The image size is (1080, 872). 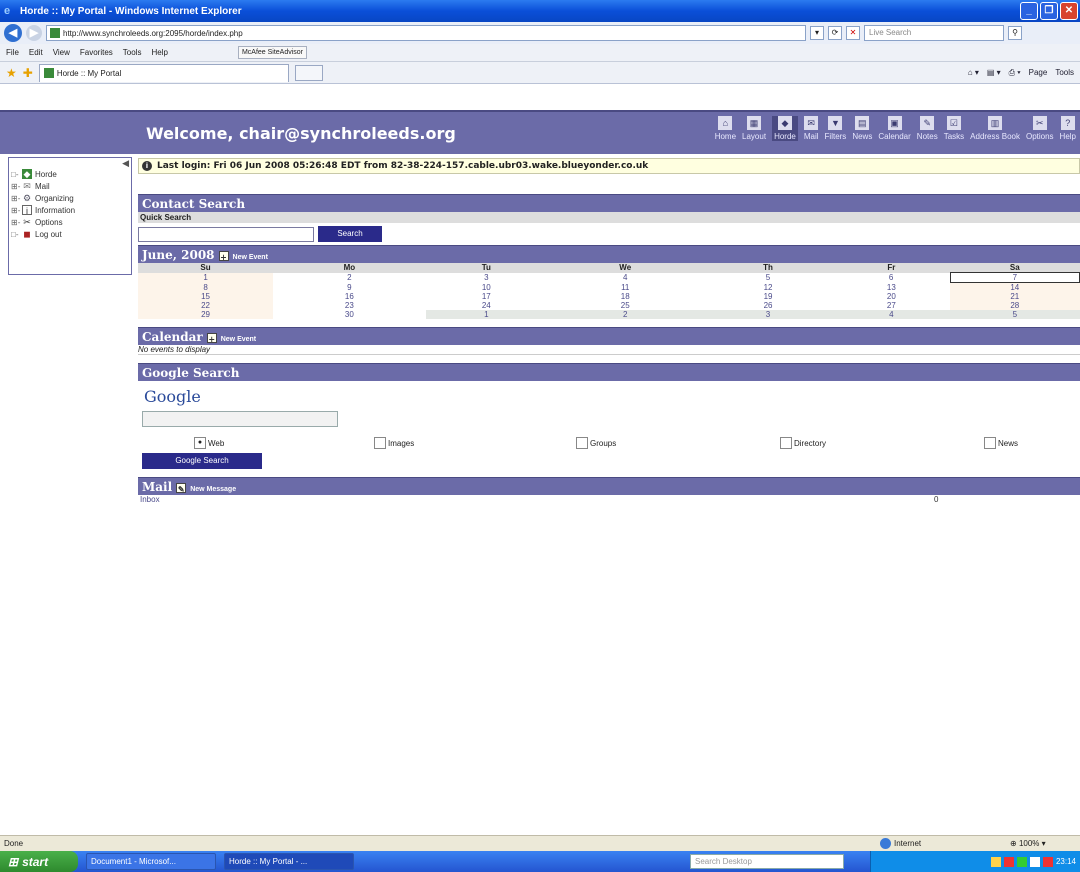 I want to click on calendar-day-cell: 19, so click(x=767, y=296).